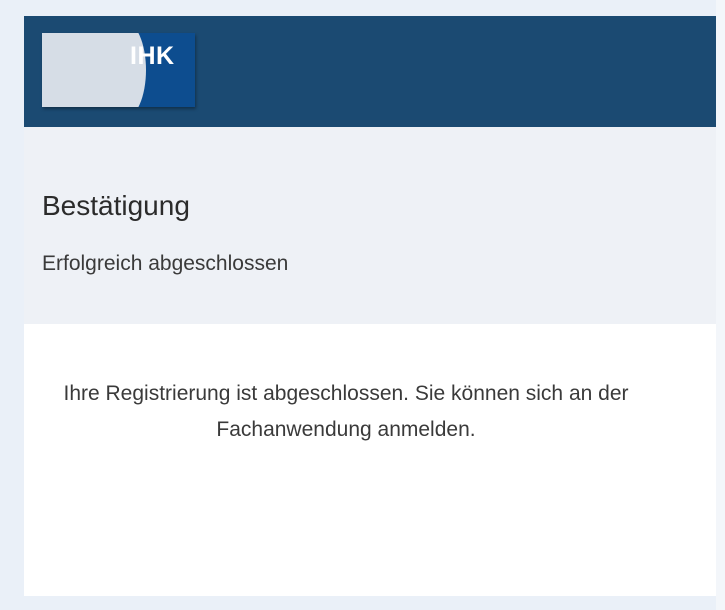 This screenshot has width=725, height=610. I want to click on page-background-edge, so click(720, 305).